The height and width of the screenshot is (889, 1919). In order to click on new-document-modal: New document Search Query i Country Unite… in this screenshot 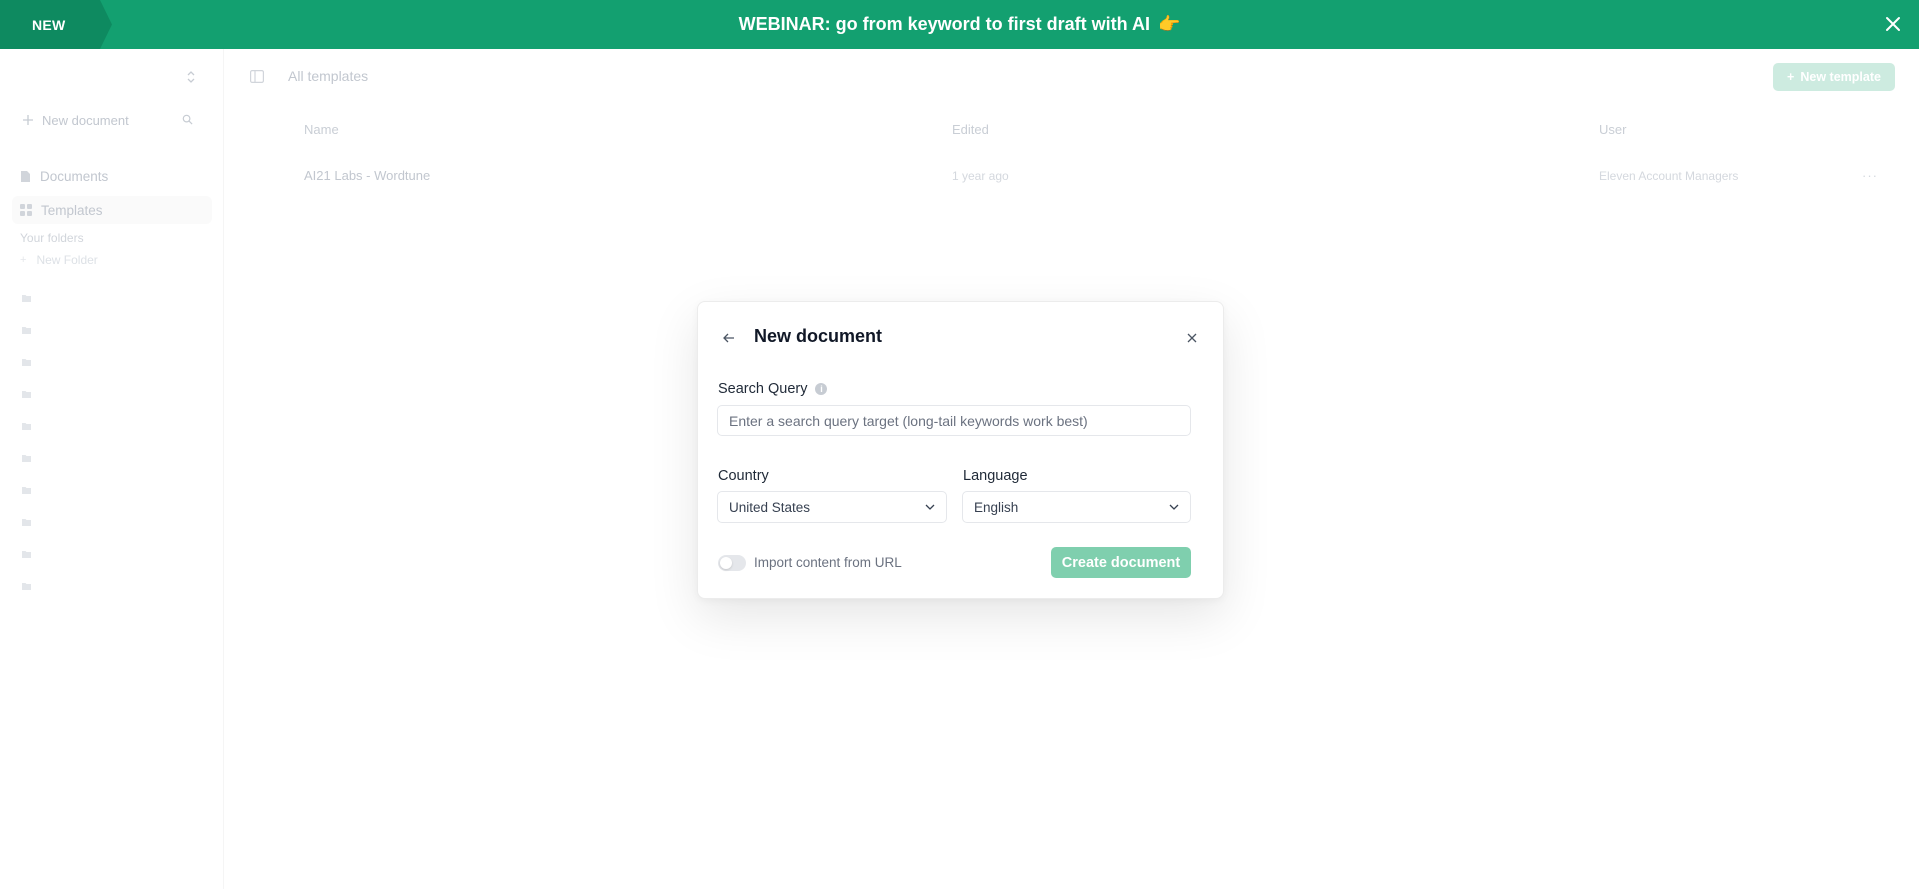, I will do `click(960, 450)`.